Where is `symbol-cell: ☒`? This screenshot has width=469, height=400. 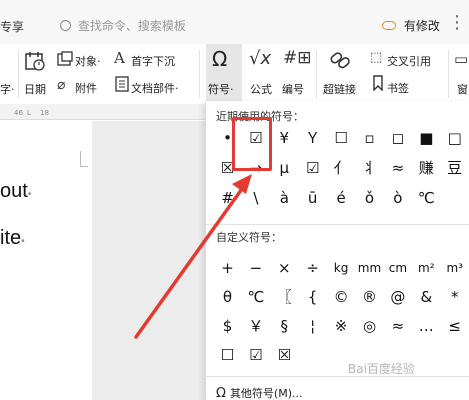 symbol-cell: ☒ is located at coordinates (284, 355).